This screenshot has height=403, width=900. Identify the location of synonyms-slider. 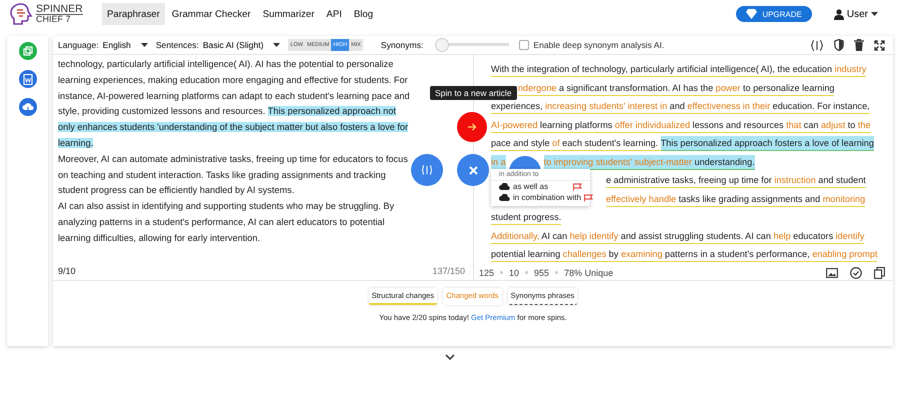
(472, 45).